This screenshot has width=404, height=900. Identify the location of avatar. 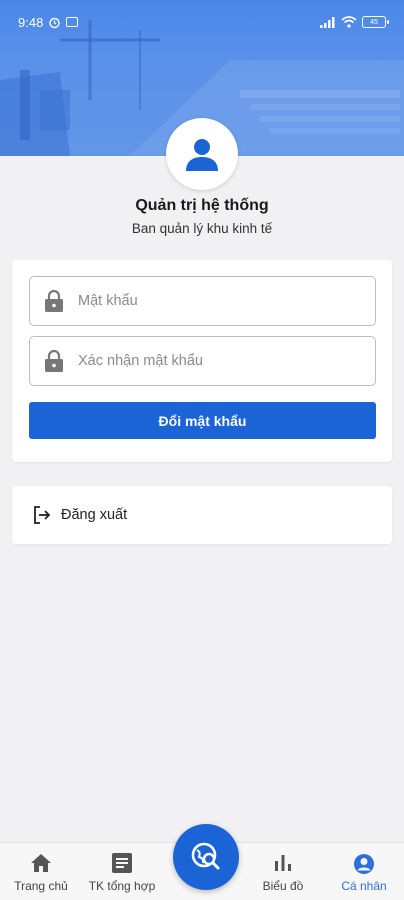
(202, 154).